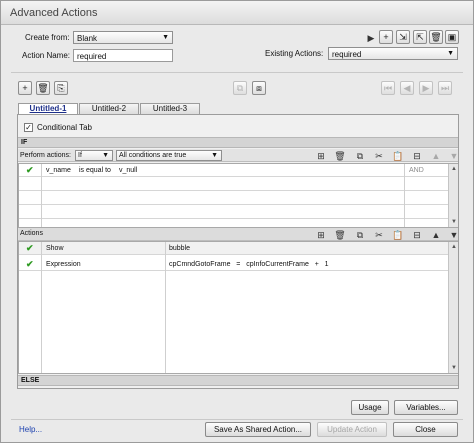 Image resolution: width=474 pixels, height=443 pixels. Describe the element at coordinates (123, 37) in the screenshot. I see `create-from-select: Blank ▼` at that location.